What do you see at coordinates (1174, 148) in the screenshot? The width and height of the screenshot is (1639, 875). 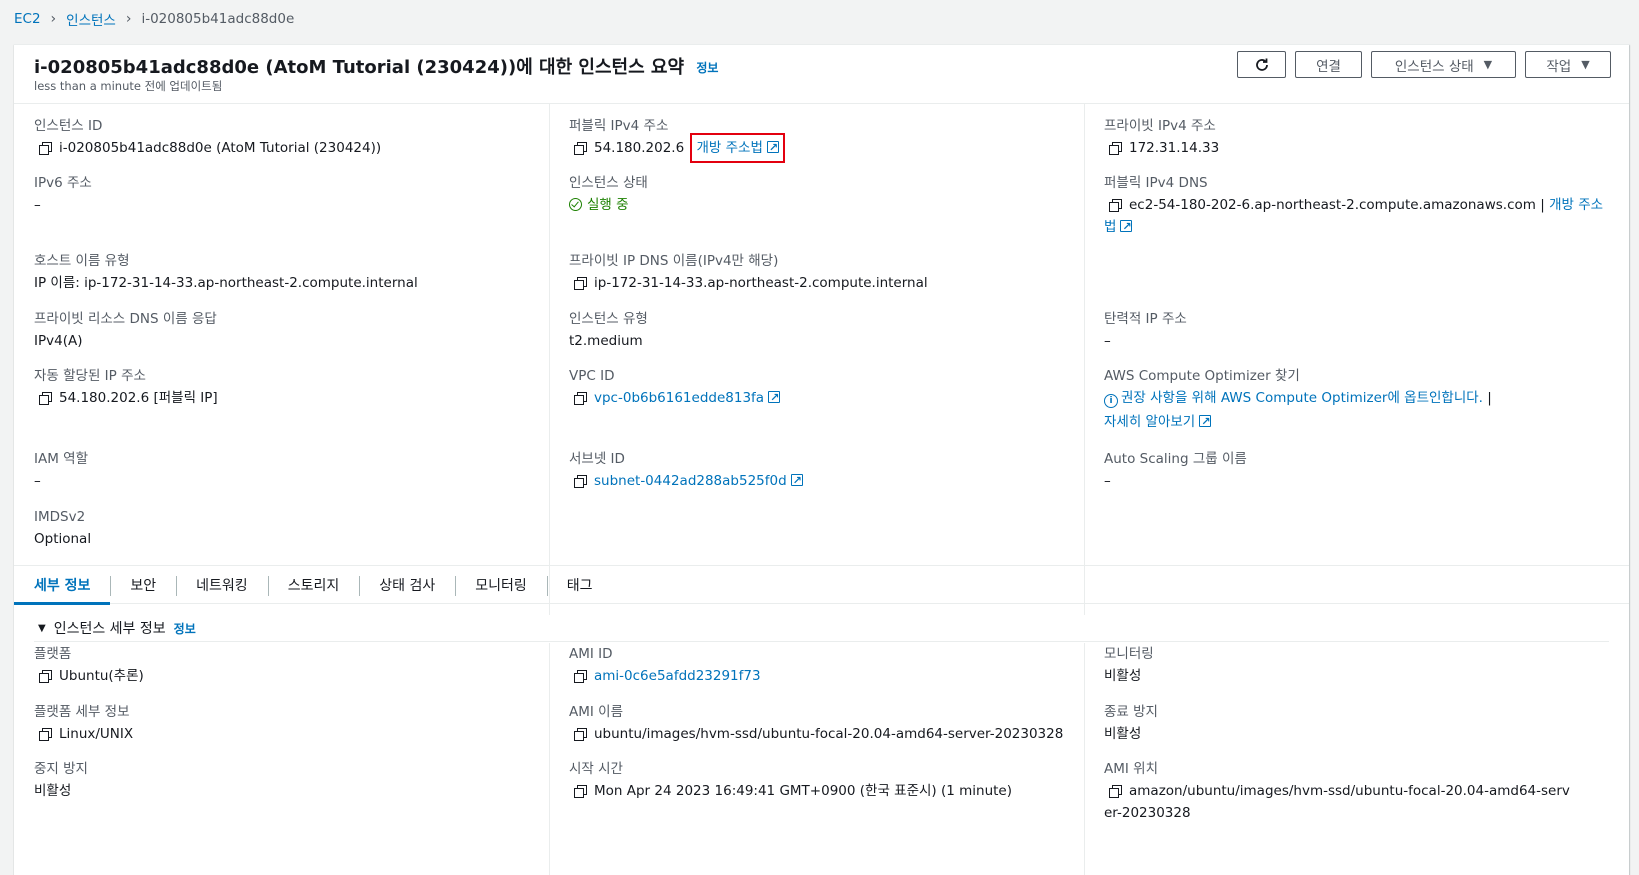 I see `private-ipv4-text: 172.31.14.33` at bounding box center [1174, 148].